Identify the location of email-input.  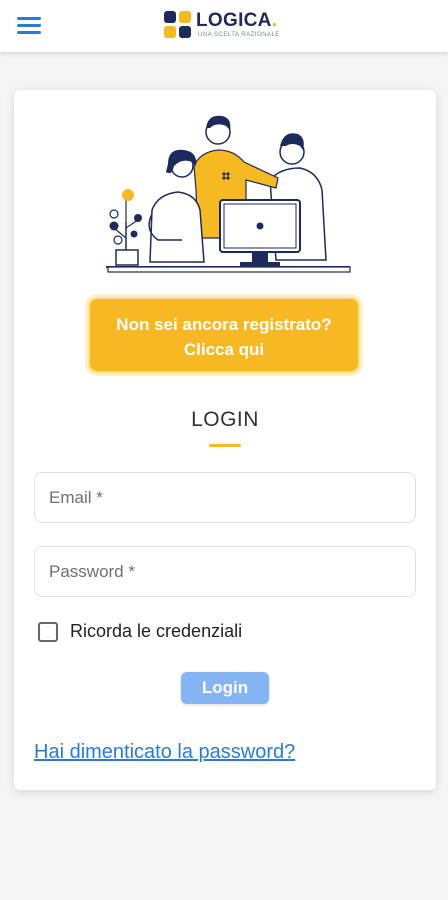
(224, 497).